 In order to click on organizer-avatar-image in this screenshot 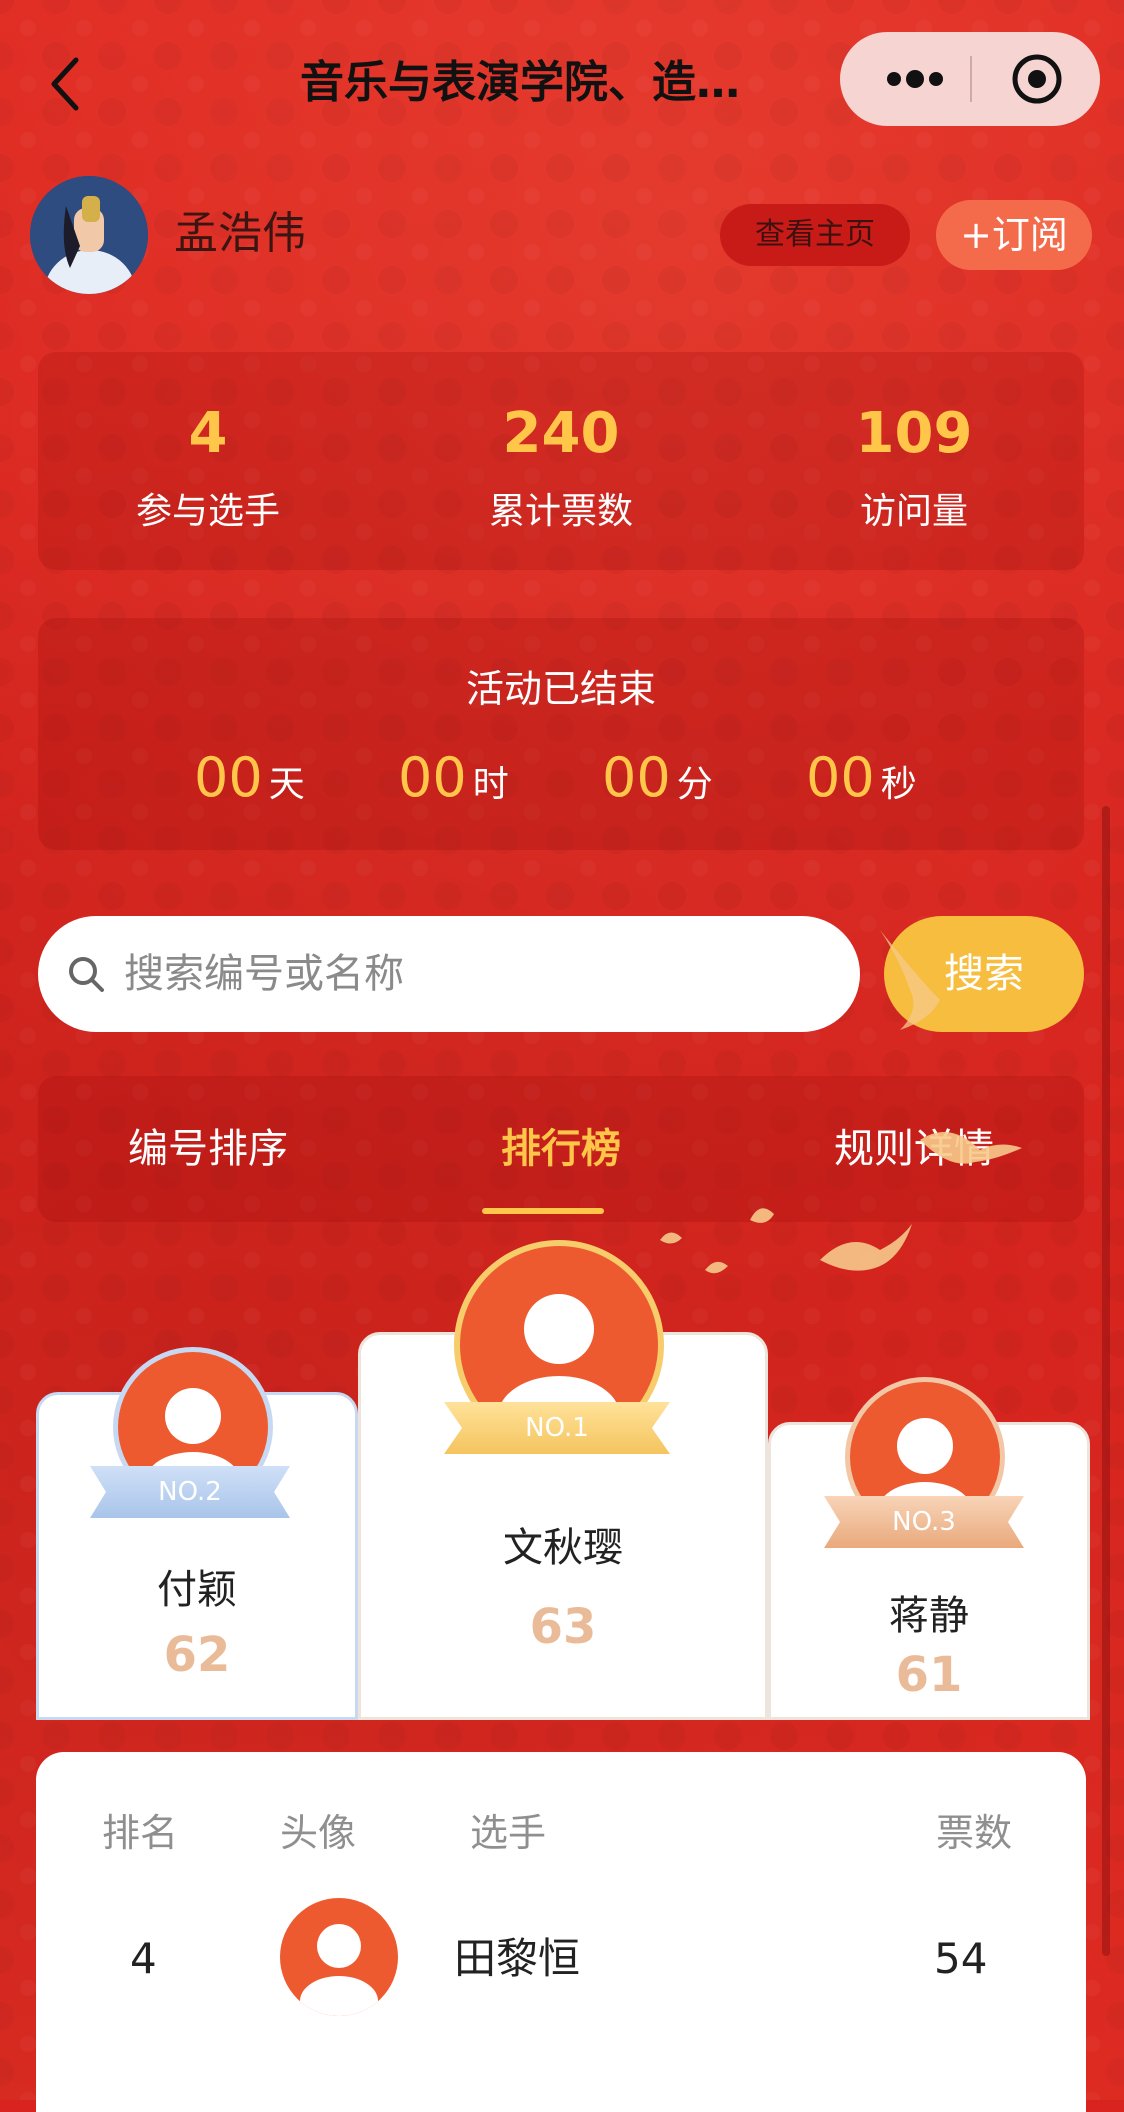, I will do `click(89, 235)`.